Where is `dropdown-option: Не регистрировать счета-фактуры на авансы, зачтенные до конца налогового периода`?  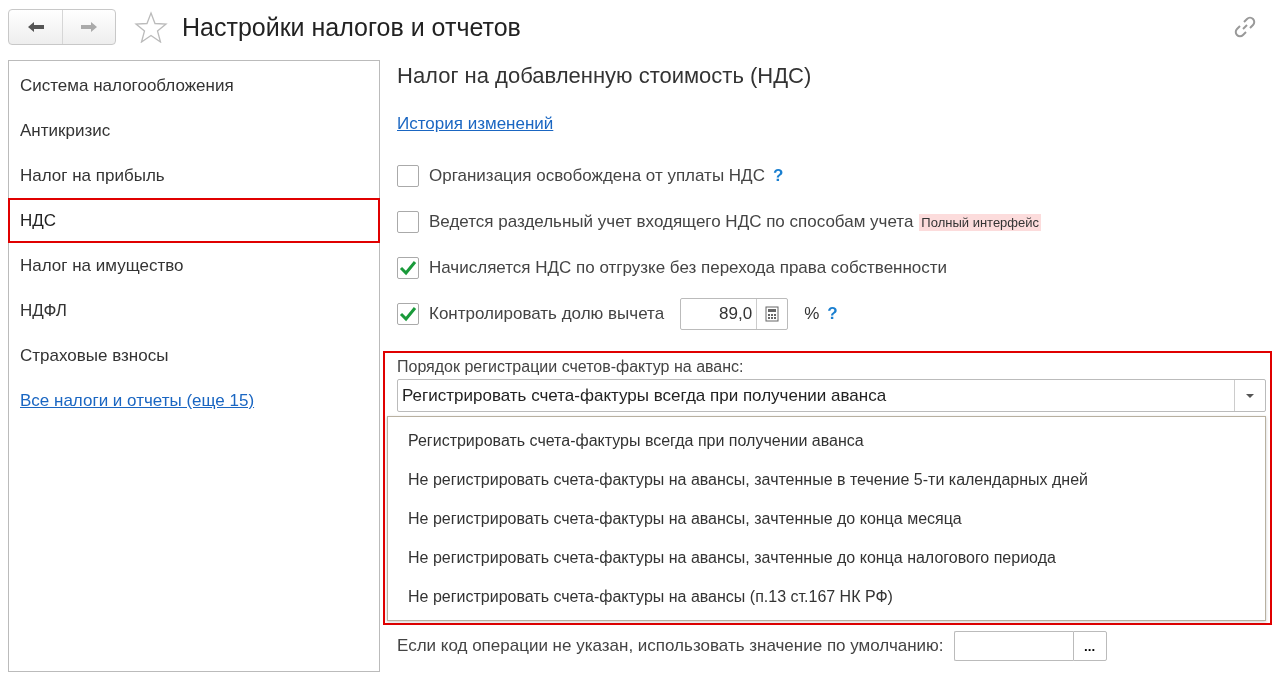
dropdown-option: Не регистрировать счета-фактуры на авансы, зачтенные до конца налогового периода is located at coordinates (826, 557).